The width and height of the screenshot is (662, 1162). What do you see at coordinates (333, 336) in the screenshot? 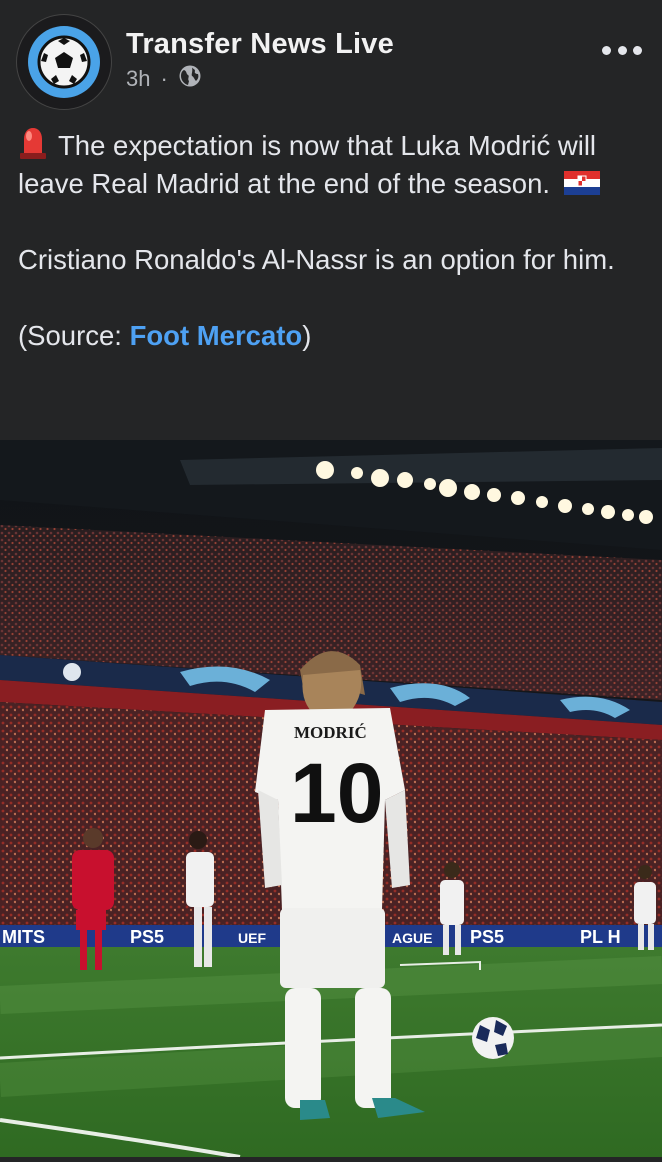
I see `post-paragraph-3: (Source: Foot Mercato)` at bounding box center [333, 336].